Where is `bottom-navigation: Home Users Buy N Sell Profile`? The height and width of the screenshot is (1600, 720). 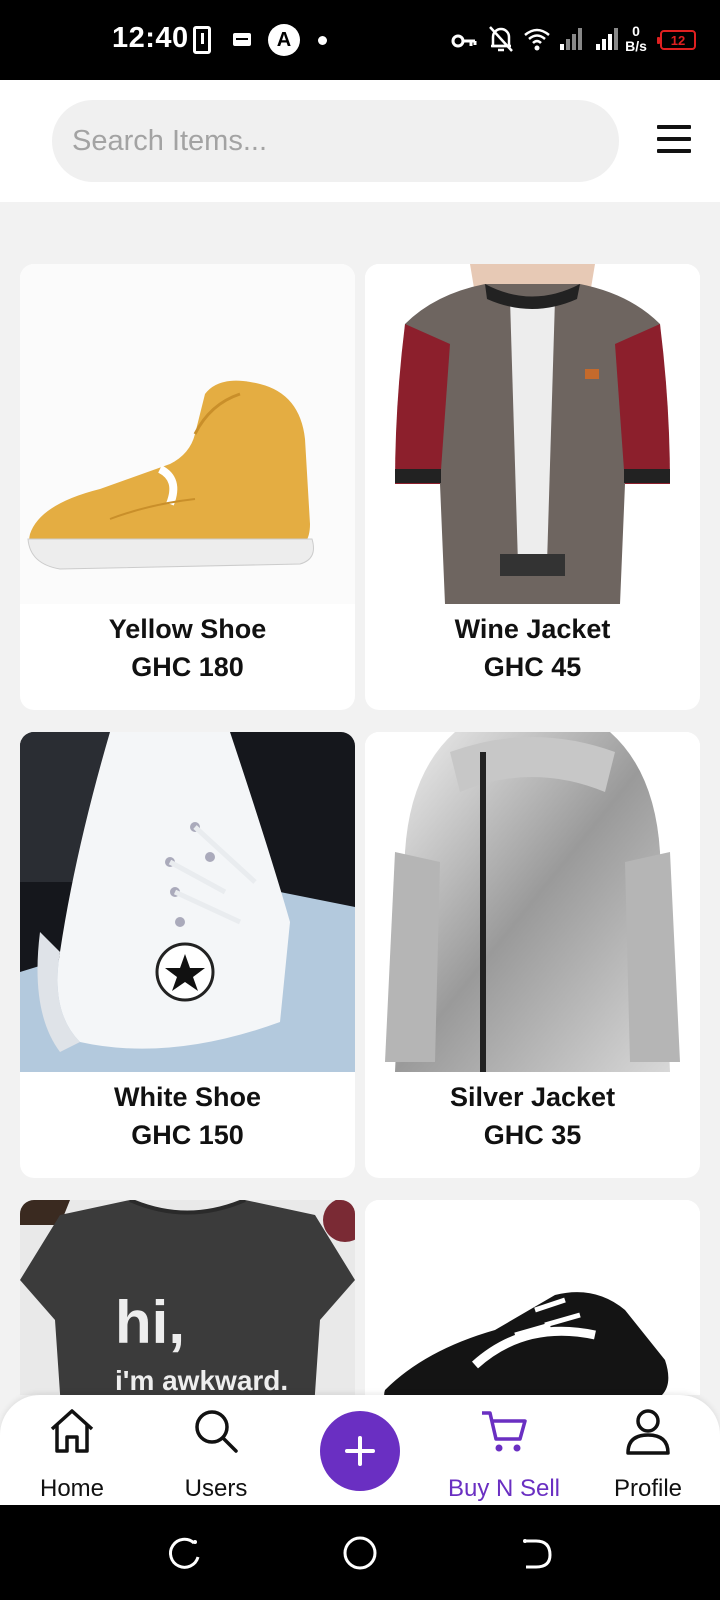
bottom-navigation: Home Users Buy N Sell Profile is located at coordinates (360, 1450).